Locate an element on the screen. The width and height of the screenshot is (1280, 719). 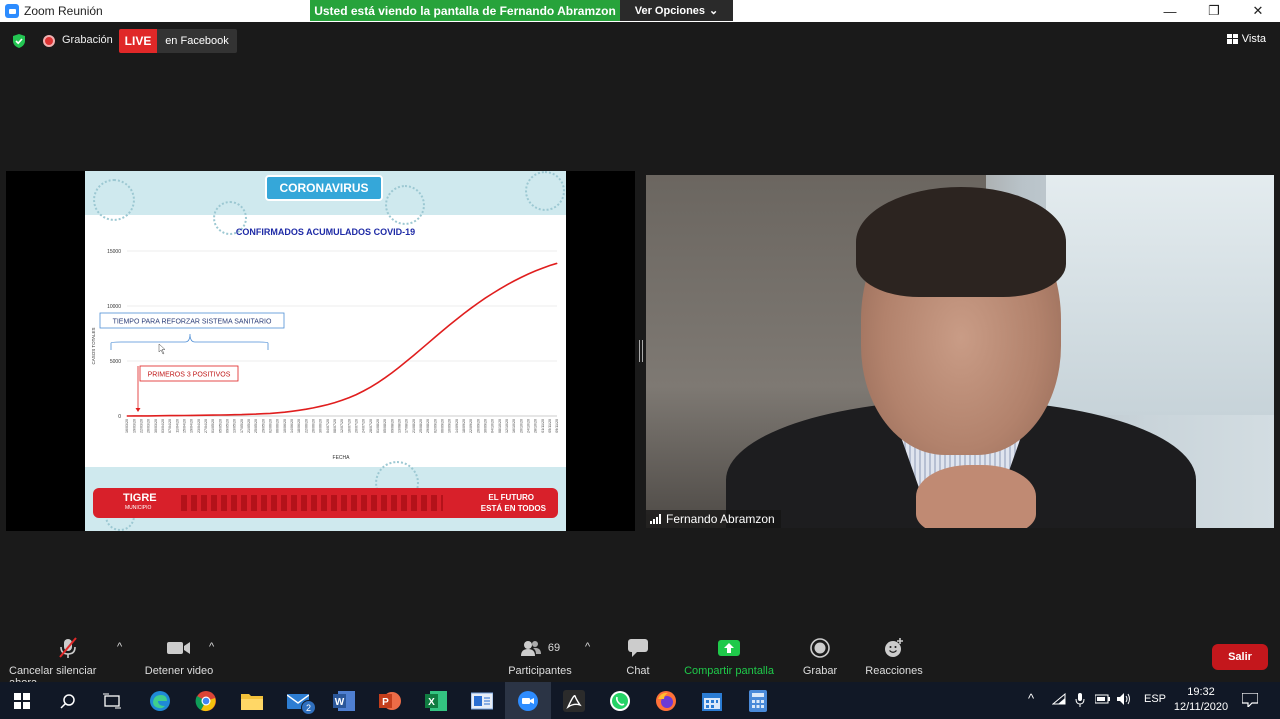
minimize-button: — is located at coordinates (1170, 11).